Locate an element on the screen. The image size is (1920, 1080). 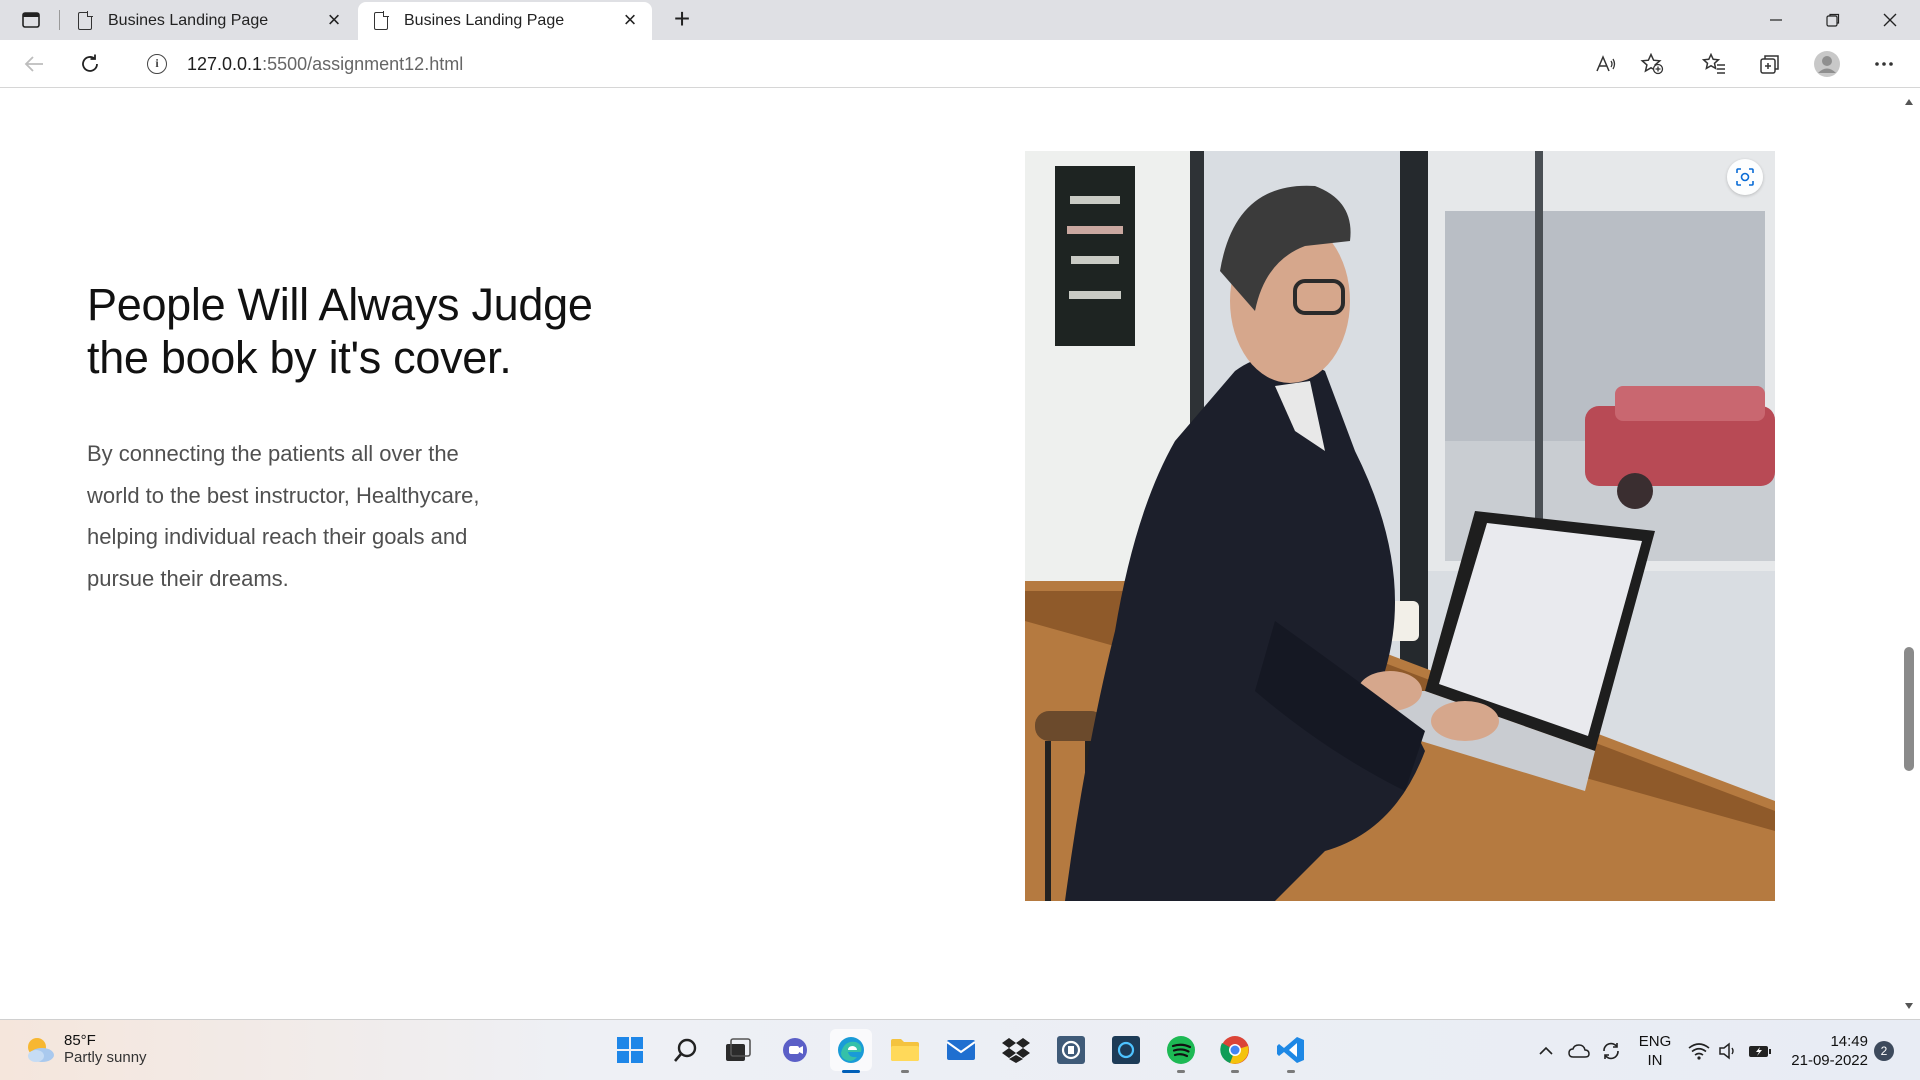
chevron-up-icon is located at coordinates (1546, 1050).